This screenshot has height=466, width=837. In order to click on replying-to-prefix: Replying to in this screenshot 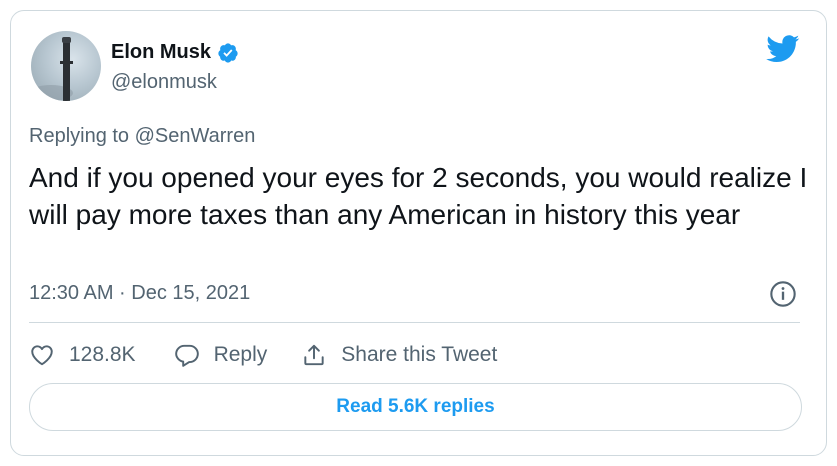, I will do `click(79, 136)`.